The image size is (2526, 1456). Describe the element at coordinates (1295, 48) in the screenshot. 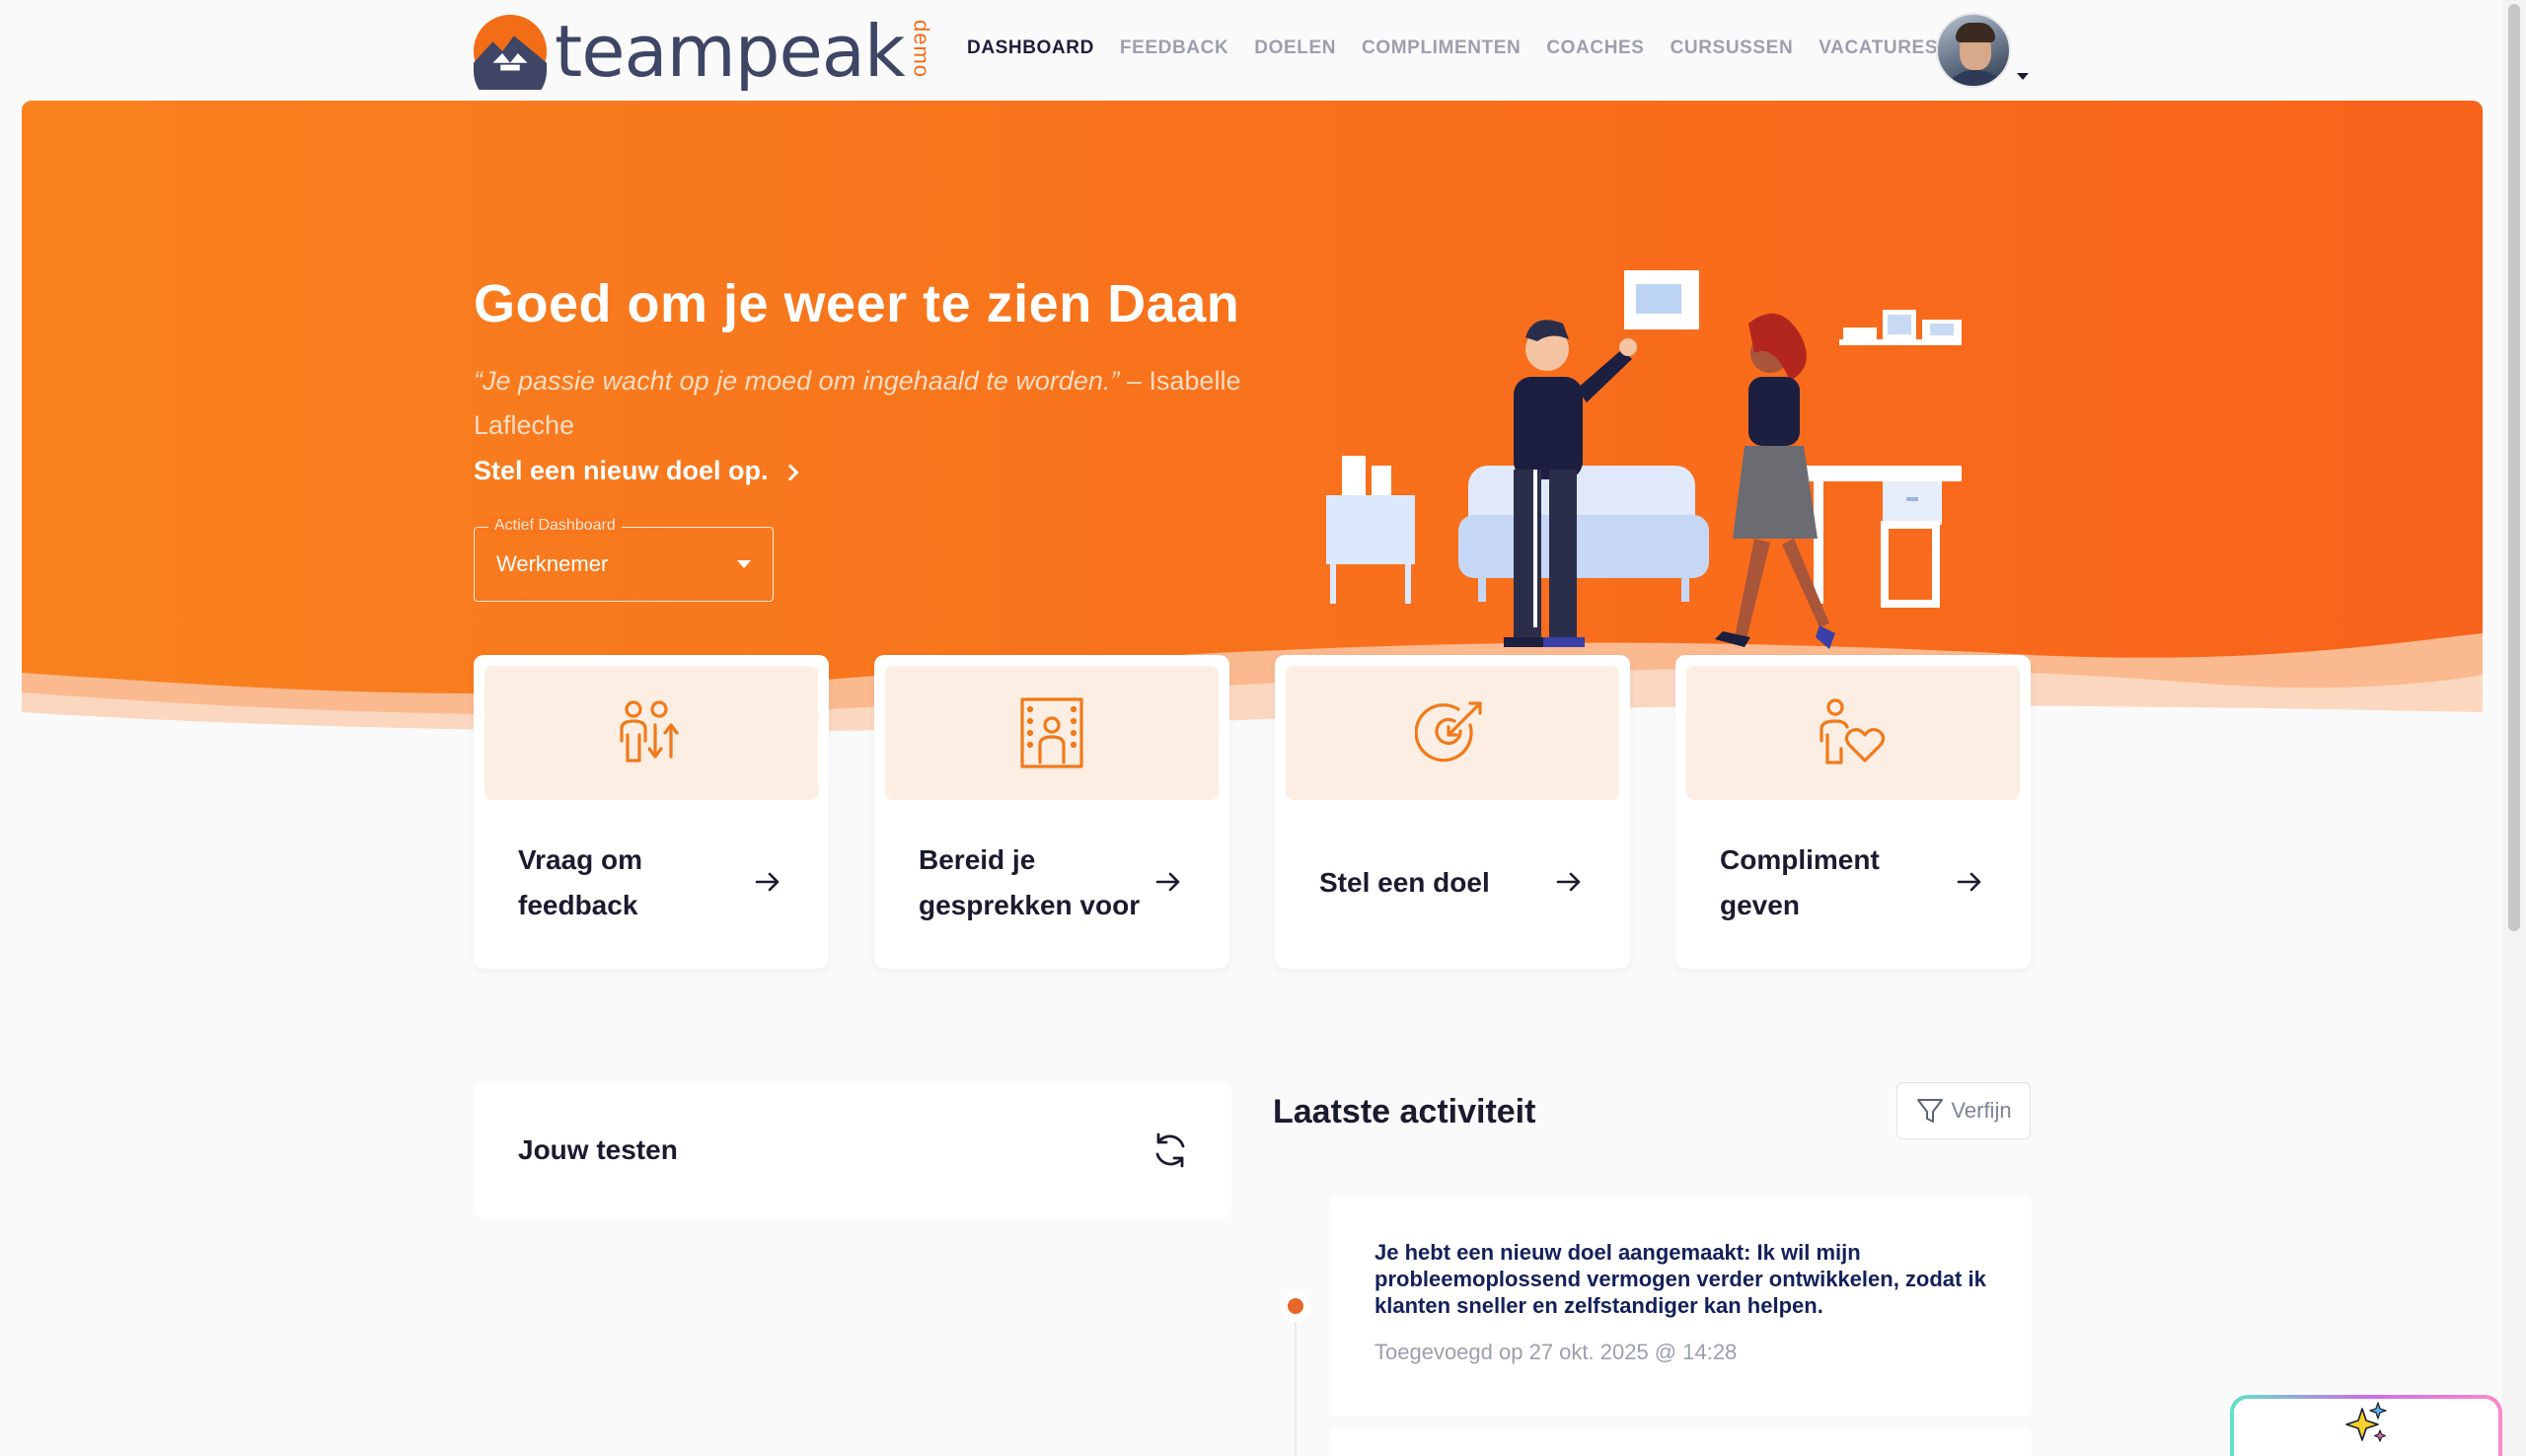

I see `nav-doelen: DOELEN` at that location.